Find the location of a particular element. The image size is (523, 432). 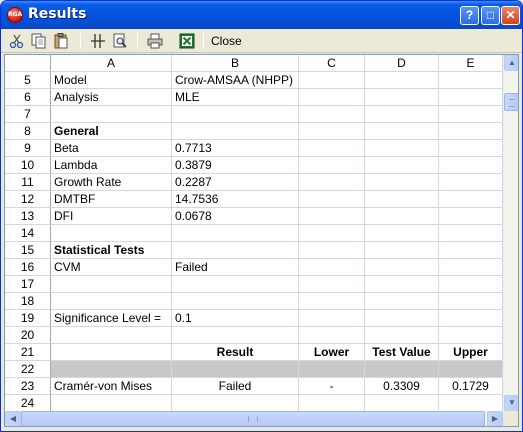

cell-b: MLE is located at coordinates (235, 97).